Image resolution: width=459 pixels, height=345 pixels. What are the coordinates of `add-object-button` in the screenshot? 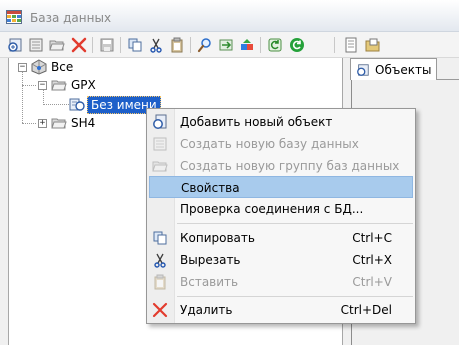 It's located at (15, 45).